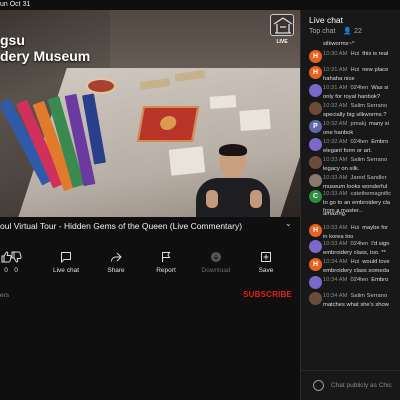 The height and width of the screenshot is (400, 400). I want to click on chat-text-continued: embroidery class, too. **, so click(354, 252).